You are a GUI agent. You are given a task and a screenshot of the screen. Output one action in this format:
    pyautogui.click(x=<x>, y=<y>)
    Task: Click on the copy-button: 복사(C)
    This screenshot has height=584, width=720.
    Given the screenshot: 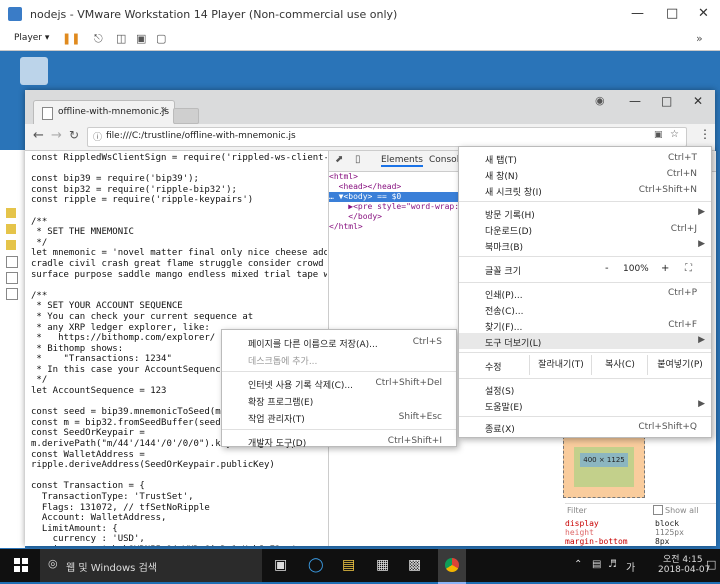 What is the action you would take?
    pyautogui.click(x=619, y=365)
    